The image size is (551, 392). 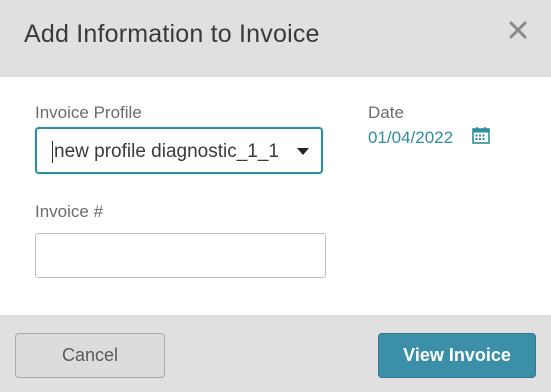 I want to click on invoice-number-label: Invoice #, so click(x=69, y=211).